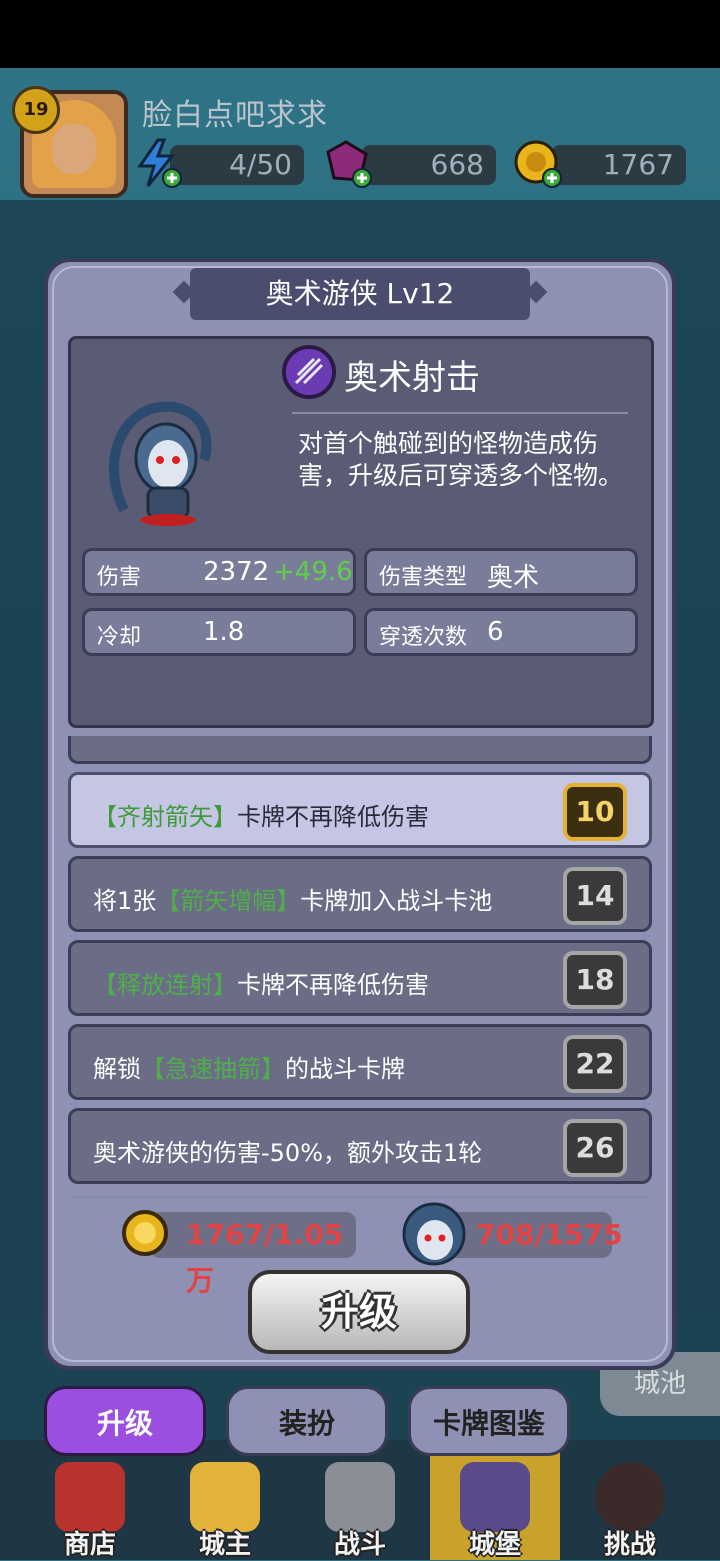 This screenshot has width=720, height=1561. What do you see at coordinates (630, 1497) in the screenshot?
I see `demon-icon` at bounding box center [630, 1497].